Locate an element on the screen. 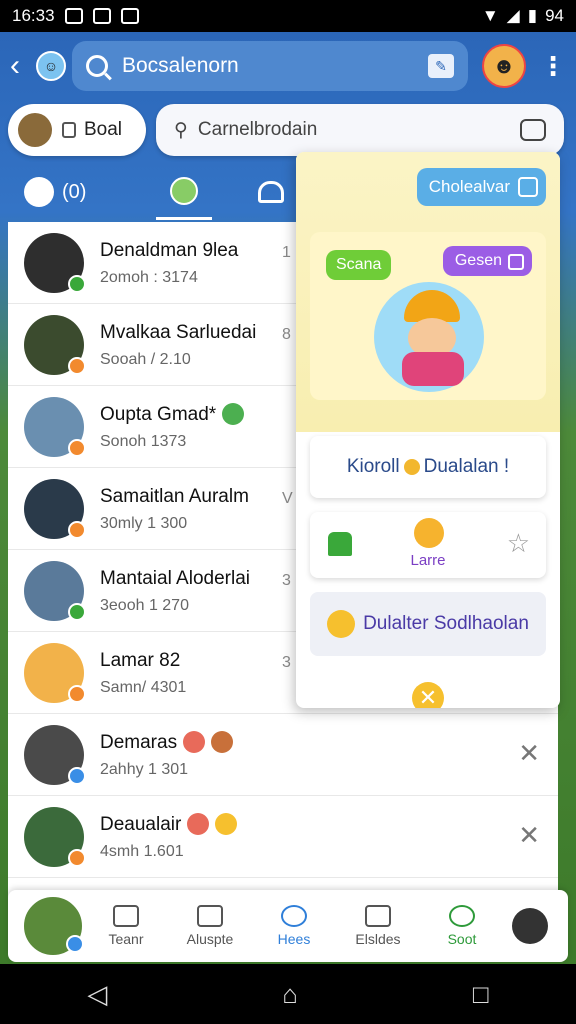 The height and width of the screenshot is (1024, 576). card-icon is located at coordinates (210, 916).